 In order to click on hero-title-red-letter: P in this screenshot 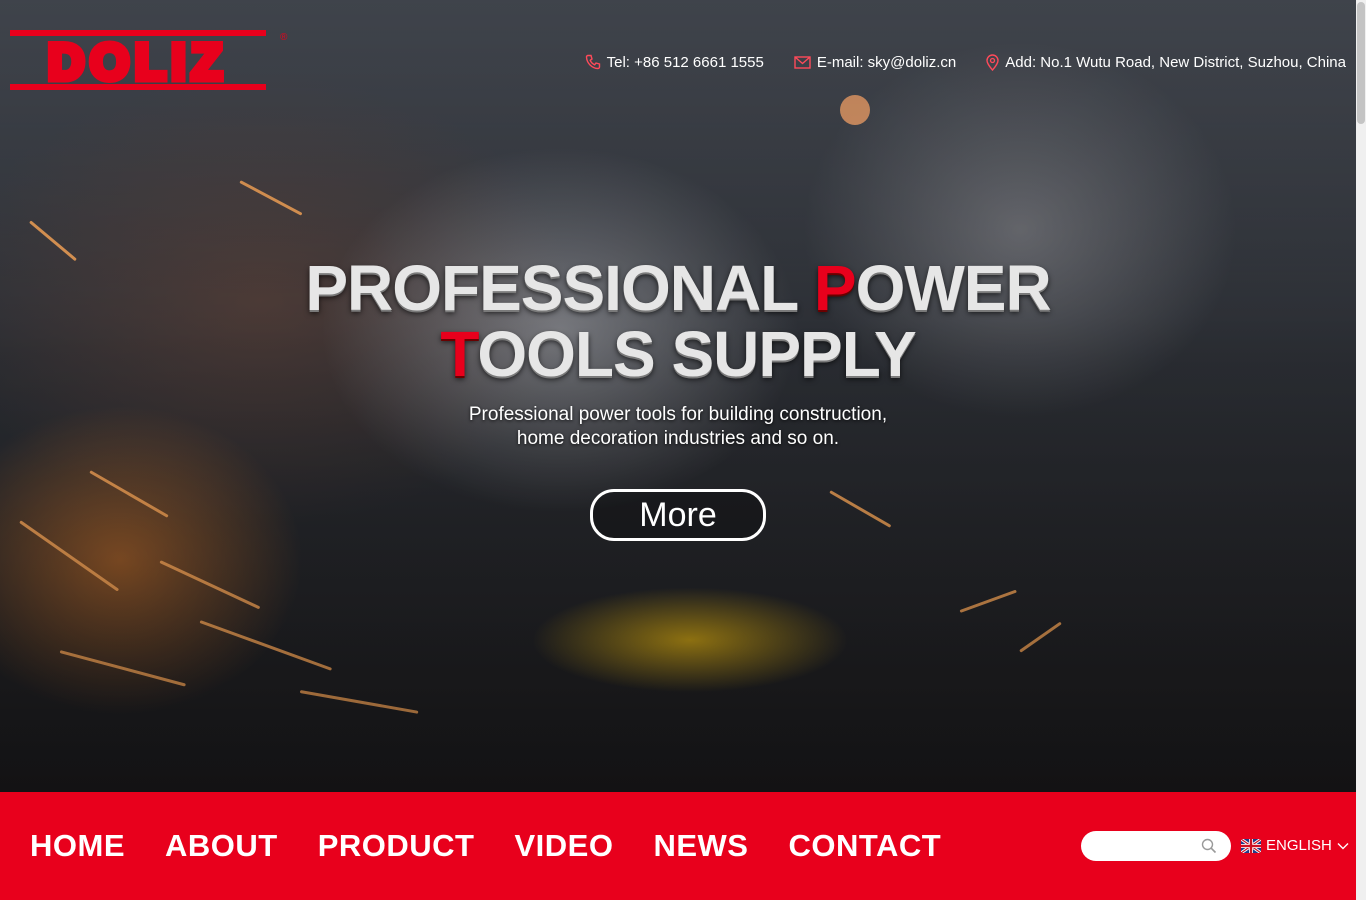, I will do `click(835, 288)`.